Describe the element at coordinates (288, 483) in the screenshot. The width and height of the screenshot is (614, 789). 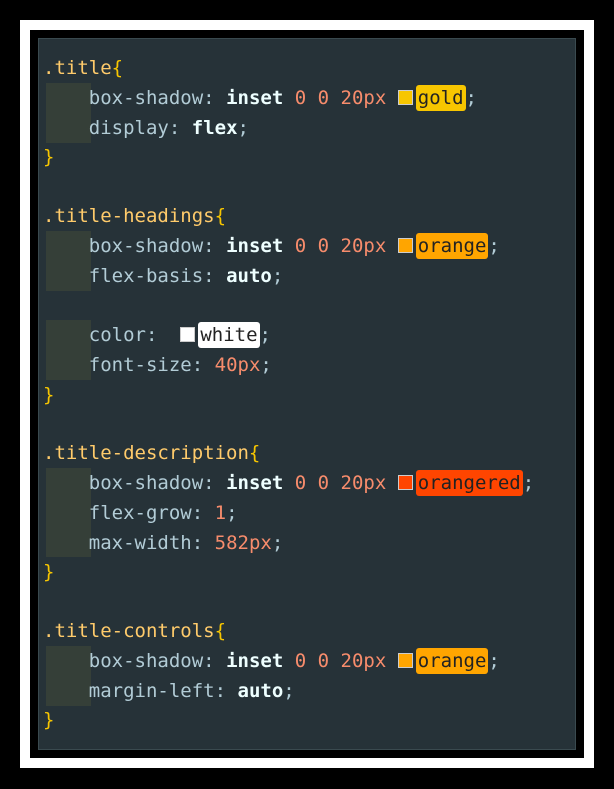
I see `code-line: box-shadow: inset 0 0 20px orangered;` at that location.